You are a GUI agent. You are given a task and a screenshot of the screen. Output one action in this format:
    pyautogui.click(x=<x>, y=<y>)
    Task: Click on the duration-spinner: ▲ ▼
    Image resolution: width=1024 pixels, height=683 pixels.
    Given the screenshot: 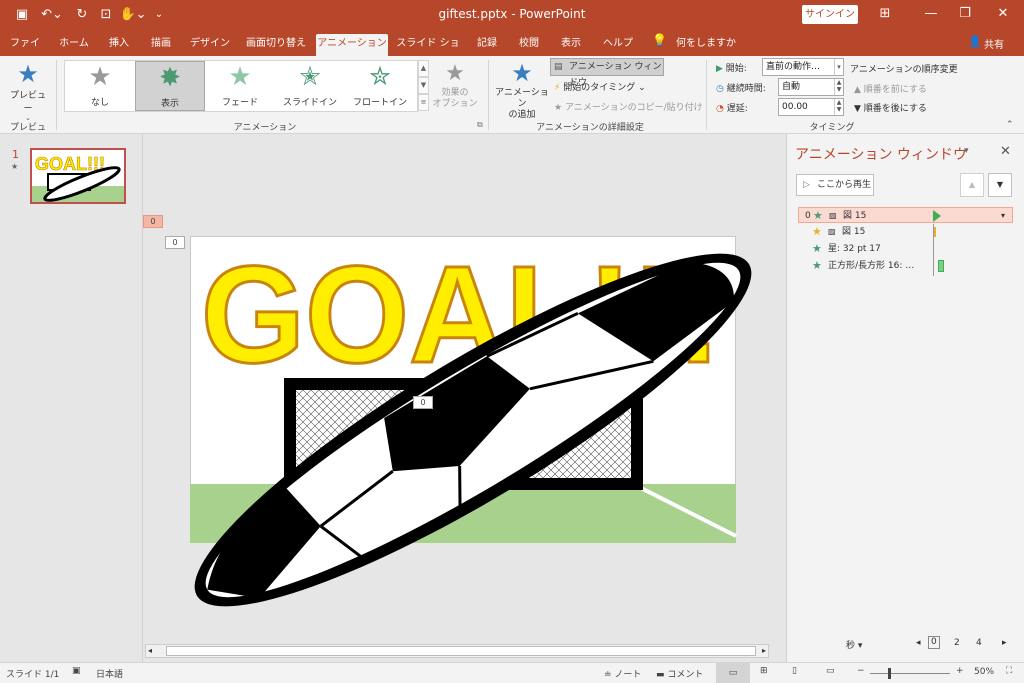 What is the action you would take?
    pyautogui.click(x=838, y=87)
    